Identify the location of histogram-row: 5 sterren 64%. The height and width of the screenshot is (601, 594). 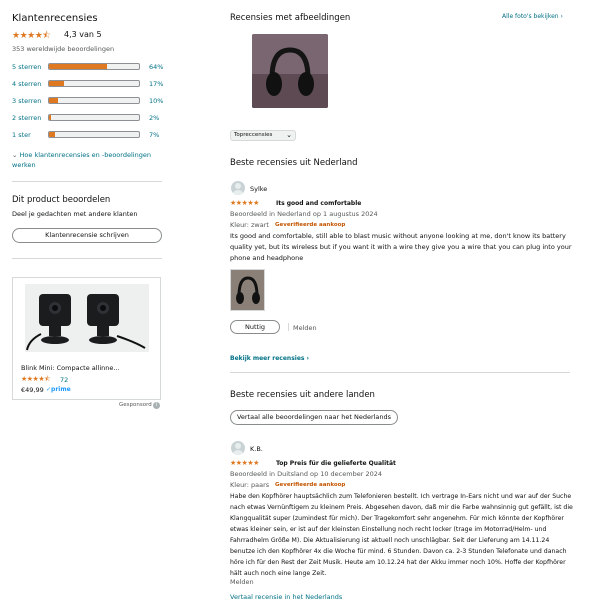
(87, 67).